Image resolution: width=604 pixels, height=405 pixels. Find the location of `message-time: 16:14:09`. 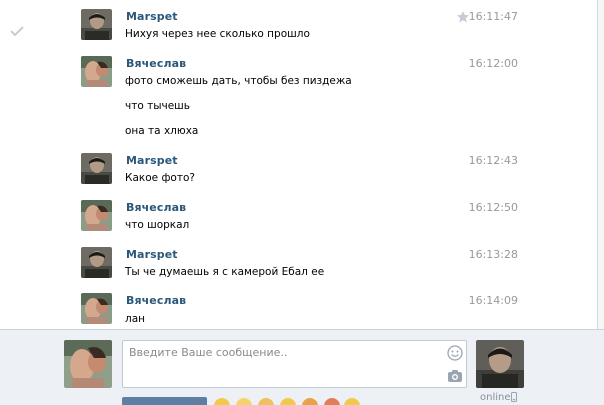

message-time: 16:14:09 is located at coordinates (493, 300).